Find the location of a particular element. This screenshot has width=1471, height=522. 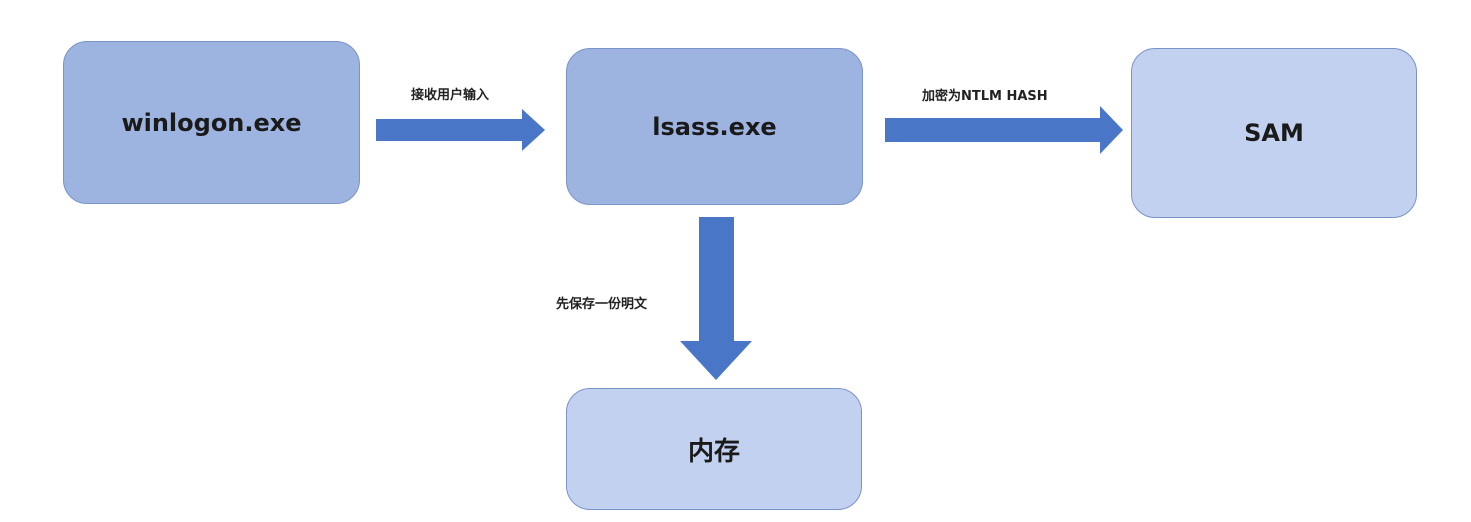

sam-label: SAM is located at coordinates (1274, 133).